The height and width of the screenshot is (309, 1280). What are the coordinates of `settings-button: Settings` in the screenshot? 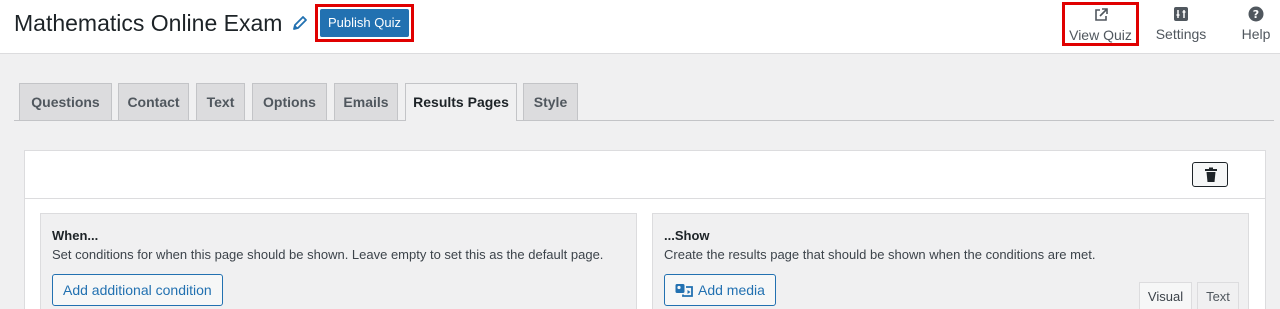 It's located at (1181, 25).